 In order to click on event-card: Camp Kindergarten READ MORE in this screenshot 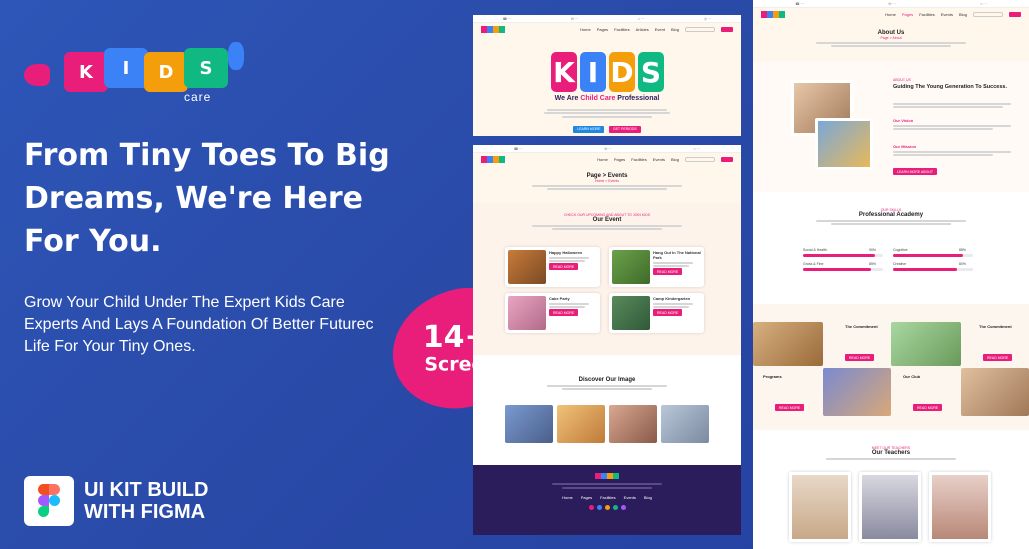, I will do `click(656, 313)`.